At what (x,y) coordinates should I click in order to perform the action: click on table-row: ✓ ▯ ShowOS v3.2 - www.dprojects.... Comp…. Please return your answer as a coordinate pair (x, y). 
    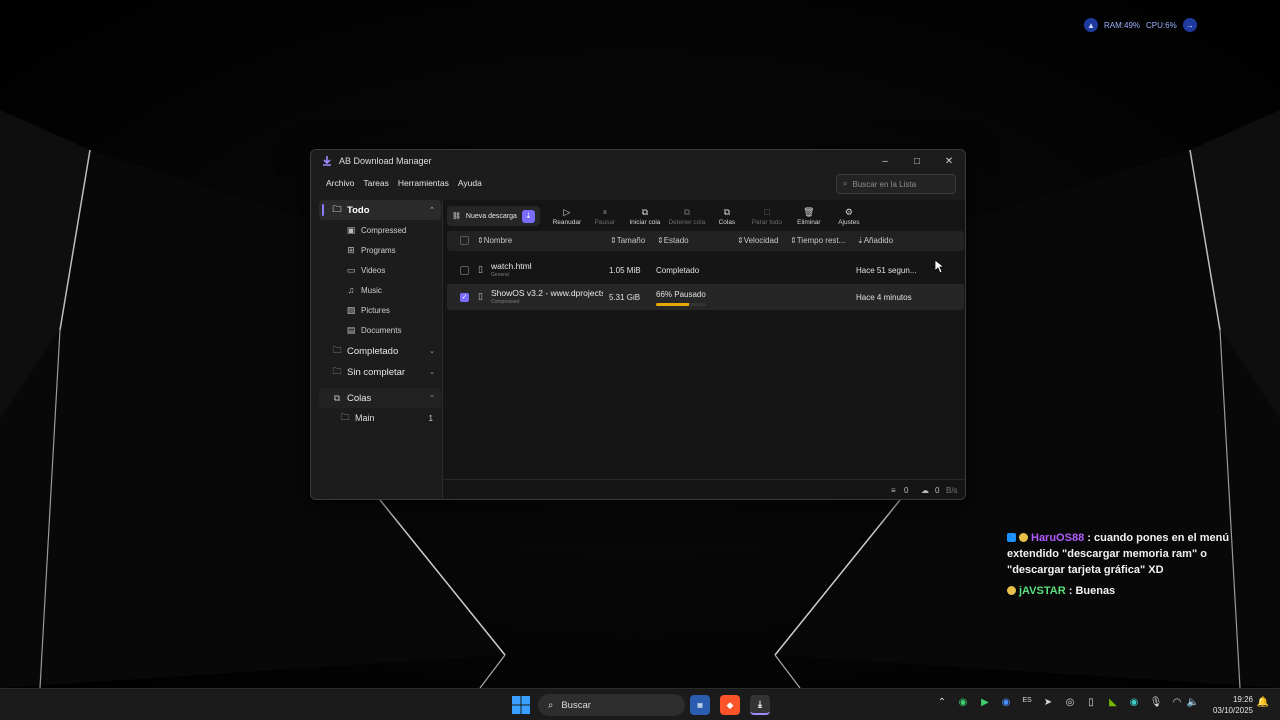
    Looking at the image, I should click on (705, 297).